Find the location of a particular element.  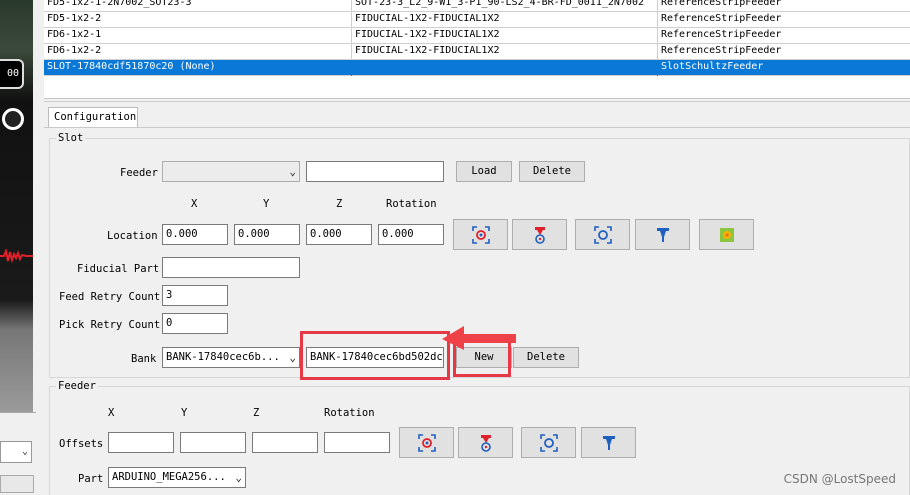

tab-configuration: Configuration is located at coordinates (93, 117).